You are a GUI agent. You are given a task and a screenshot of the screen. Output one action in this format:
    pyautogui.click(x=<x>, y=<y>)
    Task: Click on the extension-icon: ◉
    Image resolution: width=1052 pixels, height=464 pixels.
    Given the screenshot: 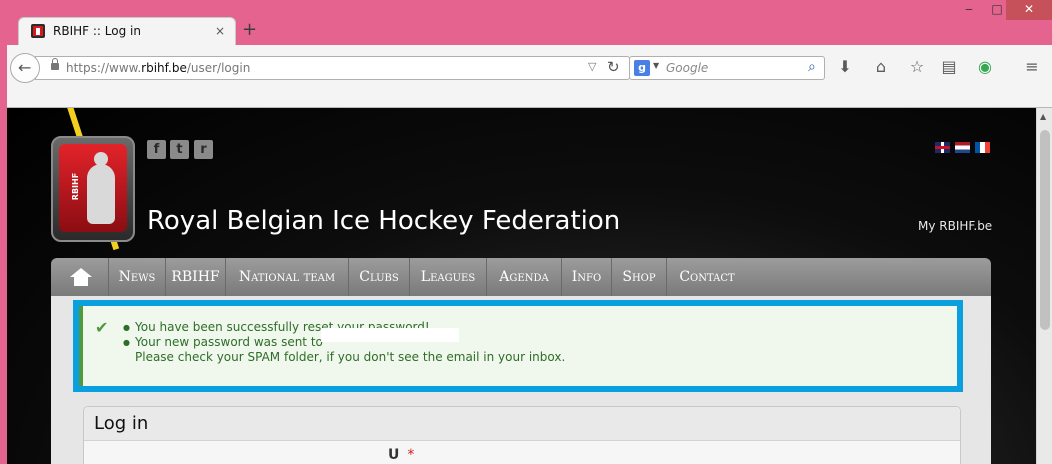 What is the action you would take?
    pyautogui.click(x=985, y=67)
    